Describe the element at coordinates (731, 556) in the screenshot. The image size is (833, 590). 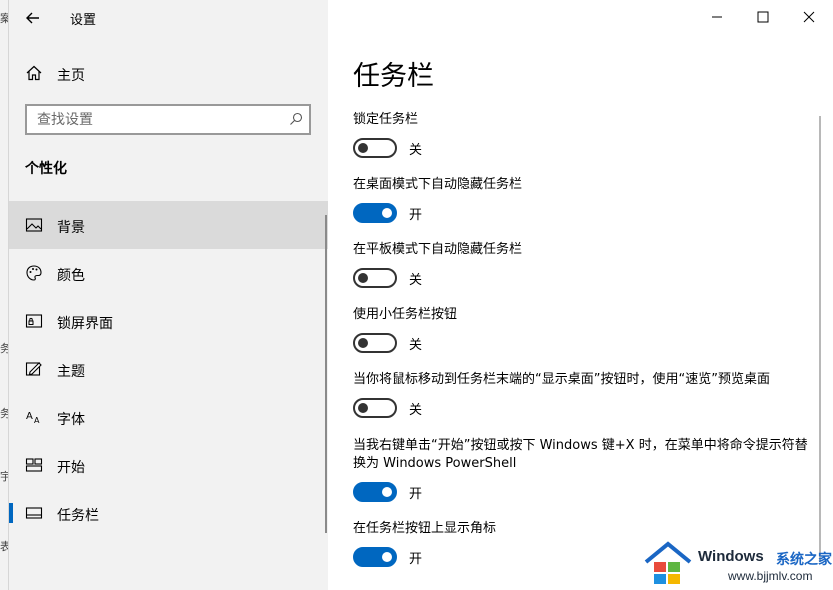
I see `watermark-brand: Windows` at that location.